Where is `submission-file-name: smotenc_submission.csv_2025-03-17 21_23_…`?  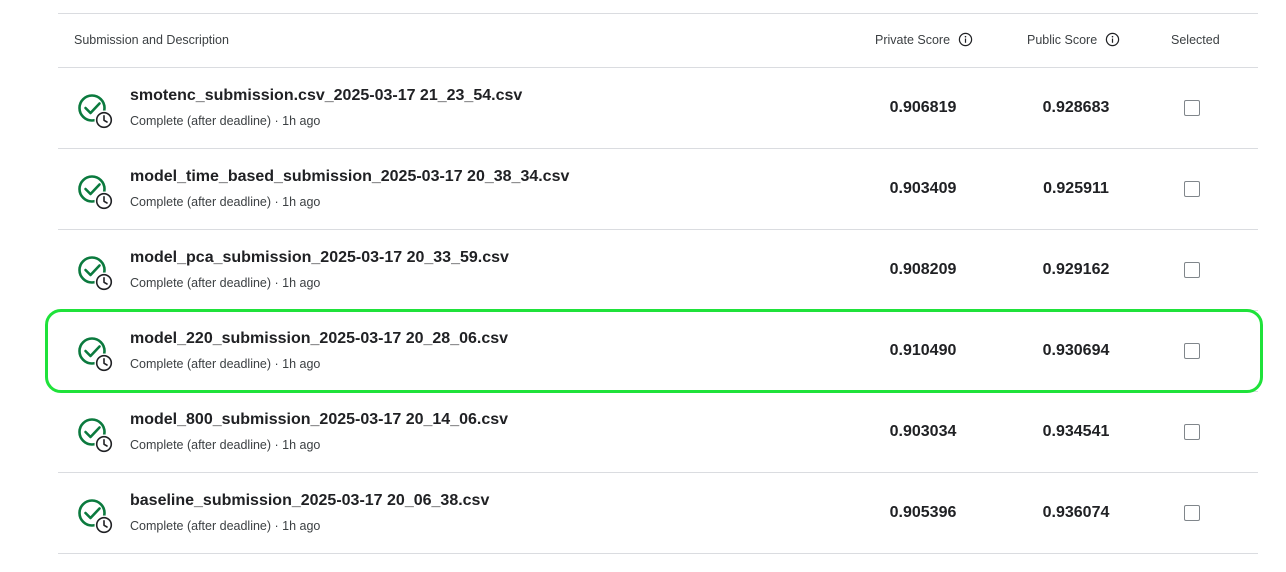
submission-file-name: smotenc_submission.csv_2025-03-17 21_23_… is located at coordinates (326, 96).